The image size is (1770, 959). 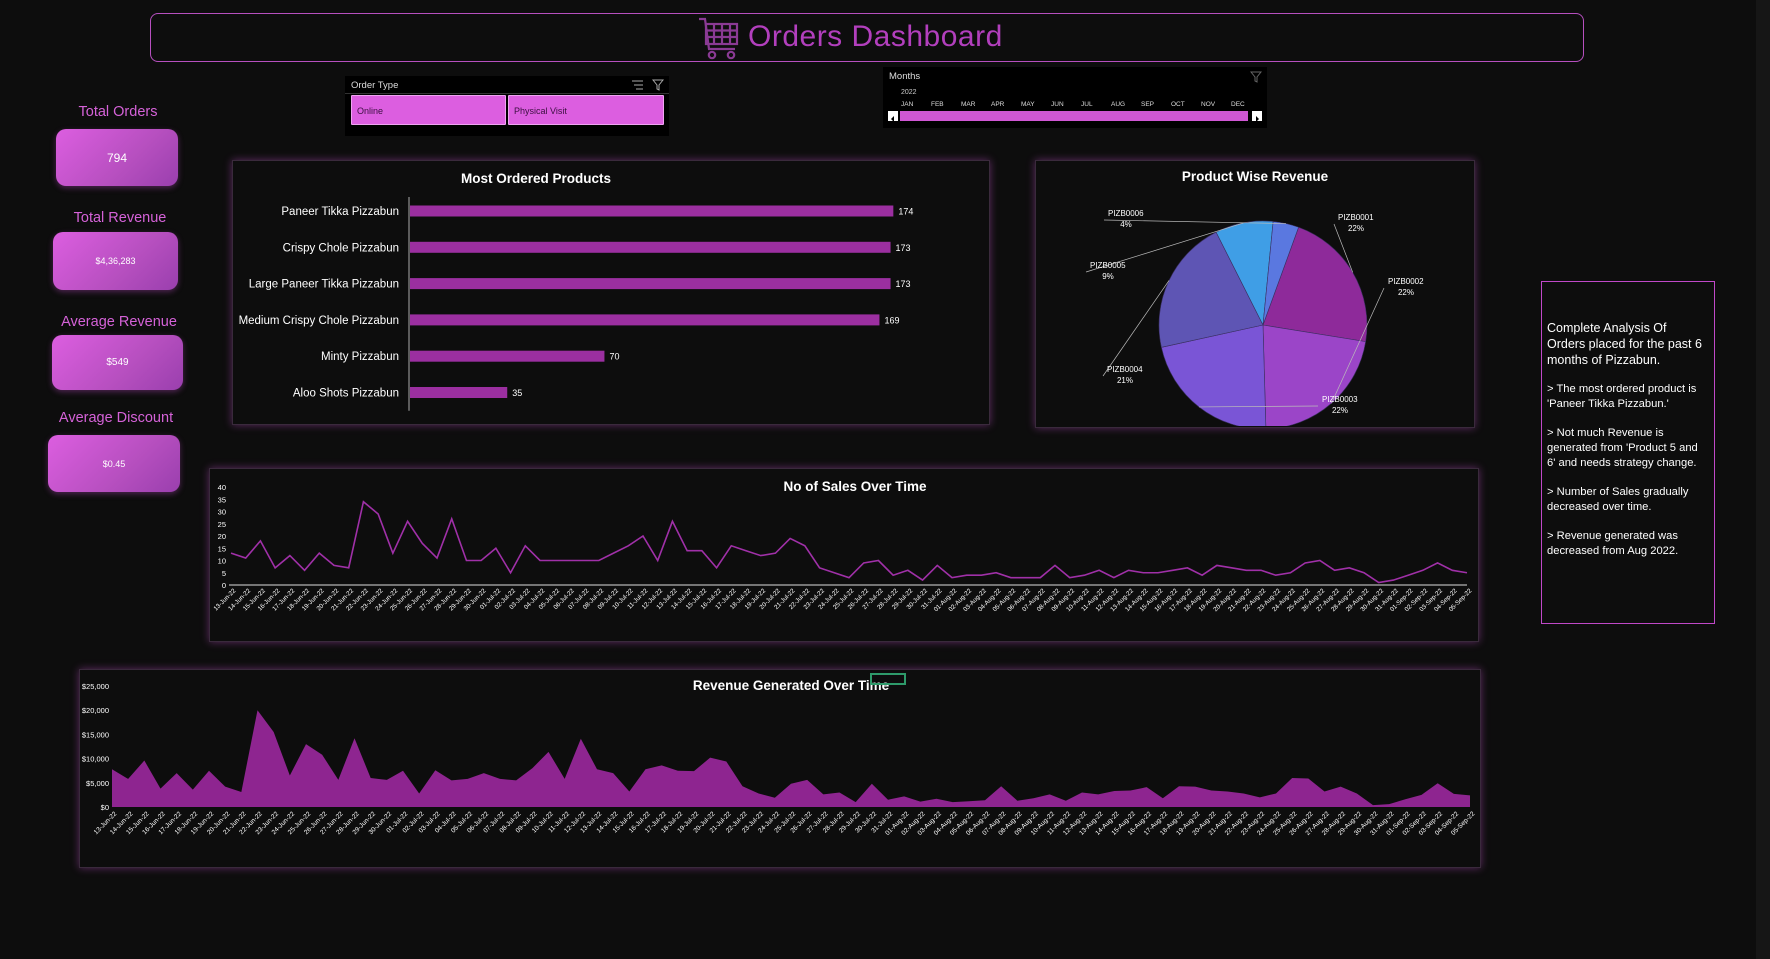 I want to click on month-label: JAN, so click(x=907, y=104).